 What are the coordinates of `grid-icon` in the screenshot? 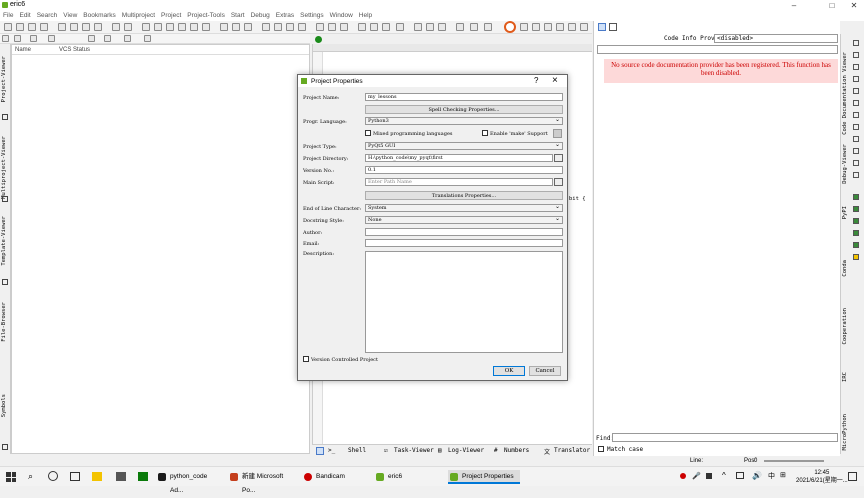 It's located at (224, 27).